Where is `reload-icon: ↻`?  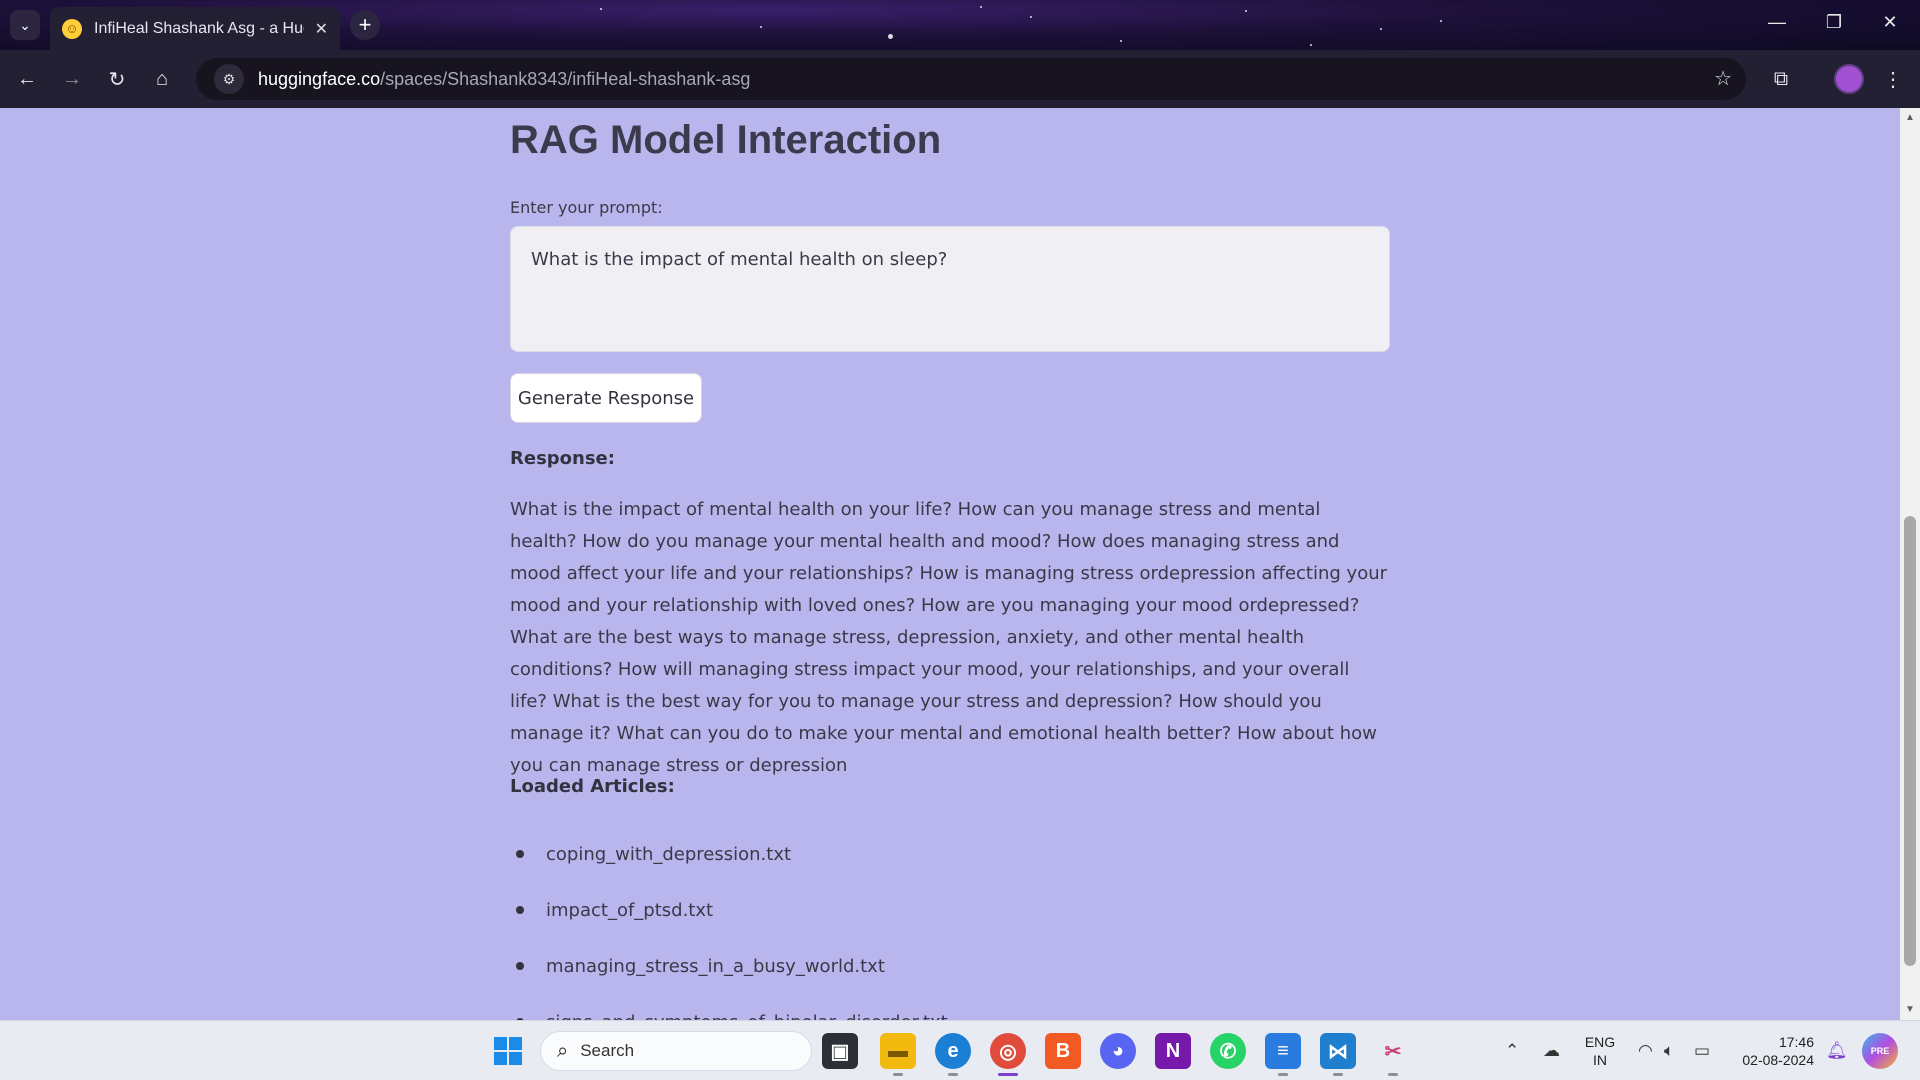 reload-icon: ↻ is located at coordinates (117, 79).